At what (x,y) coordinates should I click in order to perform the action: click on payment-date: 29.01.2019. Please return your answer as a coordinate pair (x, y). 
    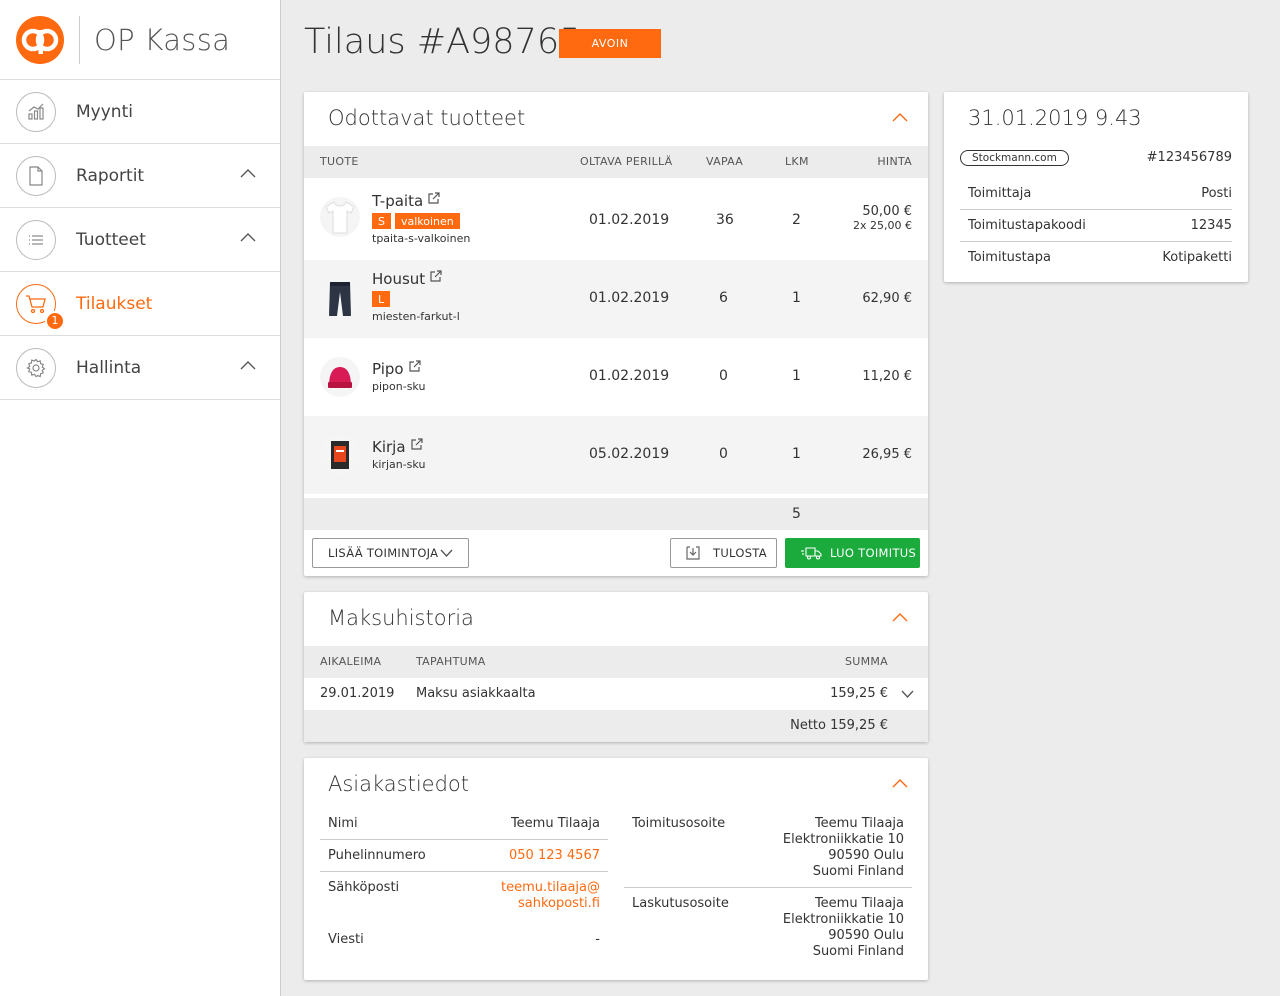
    Looking at the image, I should click on (357, 693).